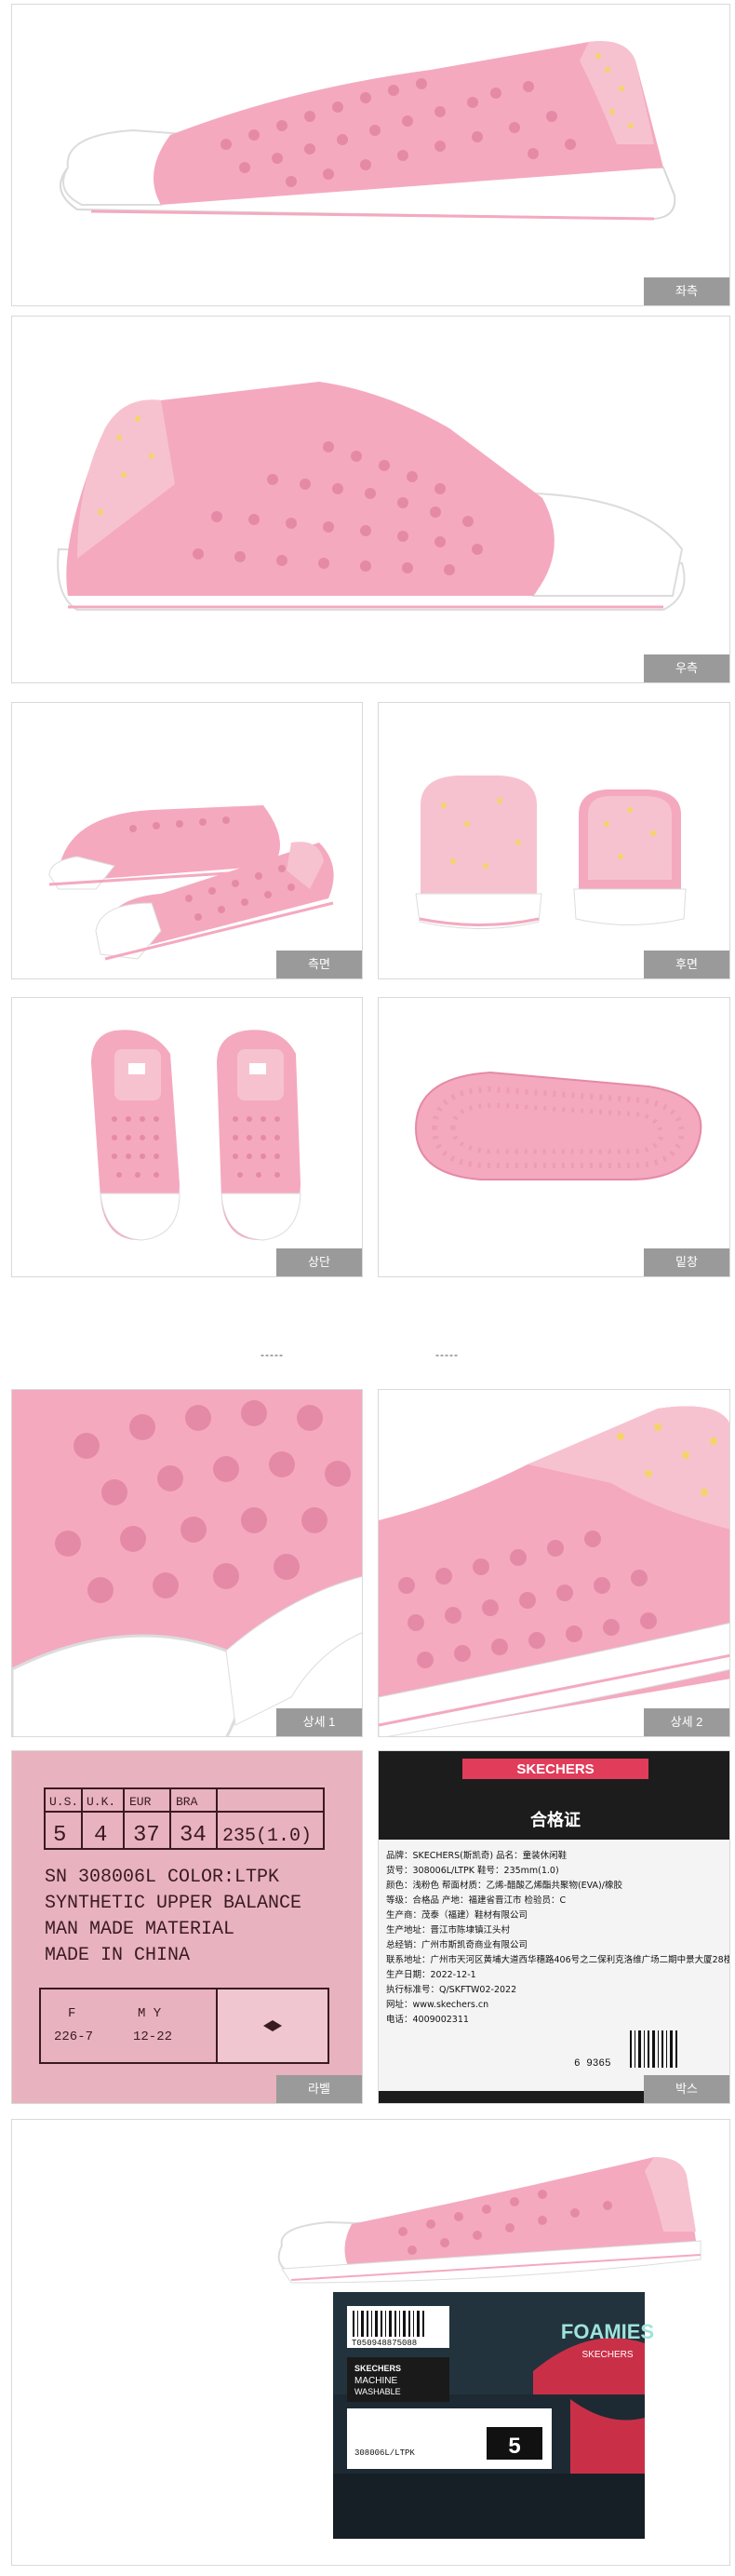 The height and width of the screenshot is (2576, 735). Describe the element at coordinates (375, 2381) in the screenshot. I see `box-machine-text: MACHINE` at that location.